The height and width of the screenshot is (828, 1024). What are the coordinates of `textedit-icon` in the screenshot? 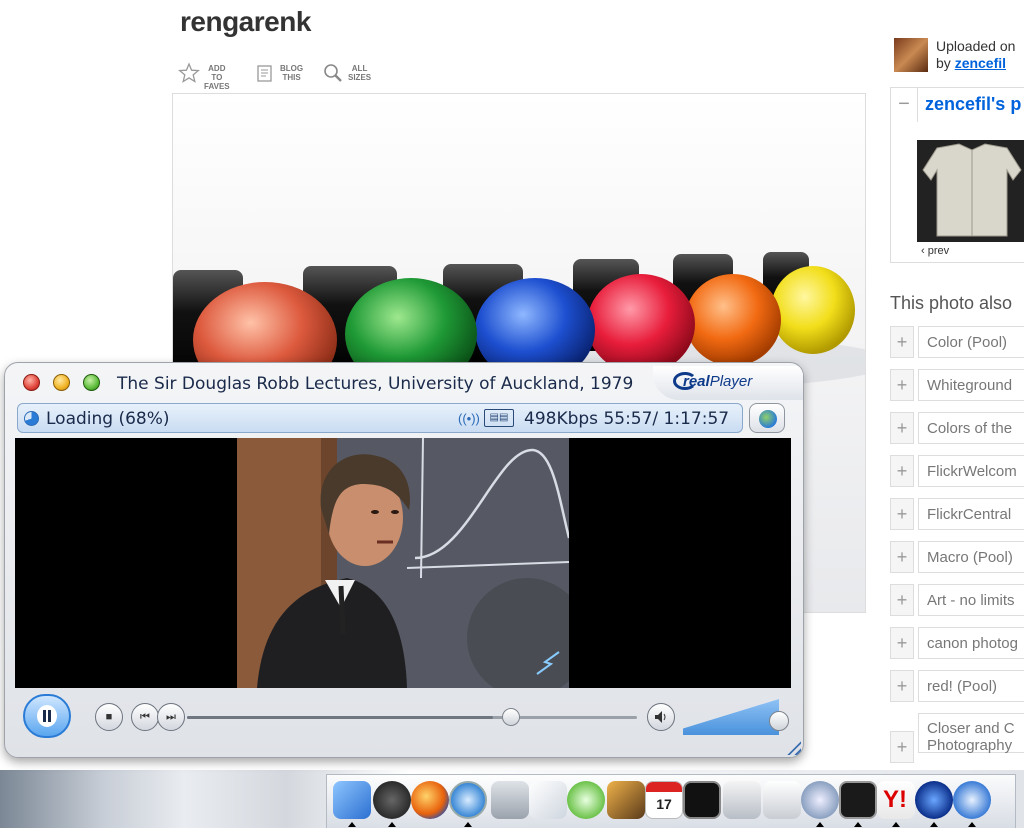 It's located at (548, 800).